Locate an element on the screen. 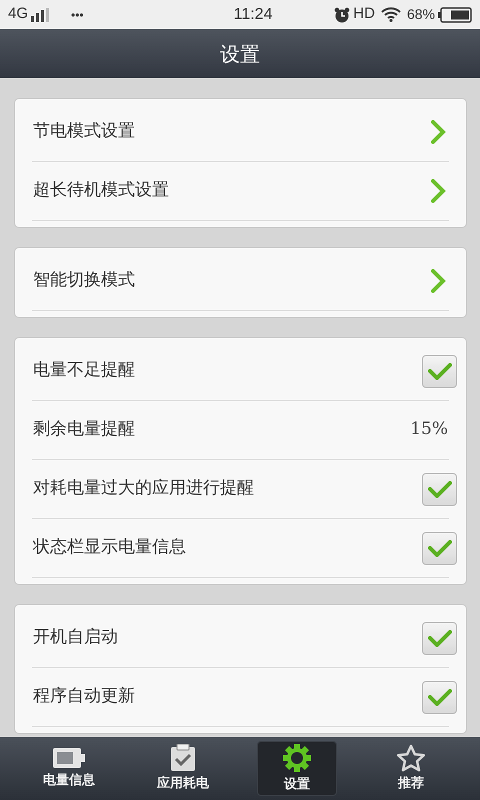 Image resolution: width=480 pixels, height=800 pixels. network-label: 4G is located at coordinates (18, 14).